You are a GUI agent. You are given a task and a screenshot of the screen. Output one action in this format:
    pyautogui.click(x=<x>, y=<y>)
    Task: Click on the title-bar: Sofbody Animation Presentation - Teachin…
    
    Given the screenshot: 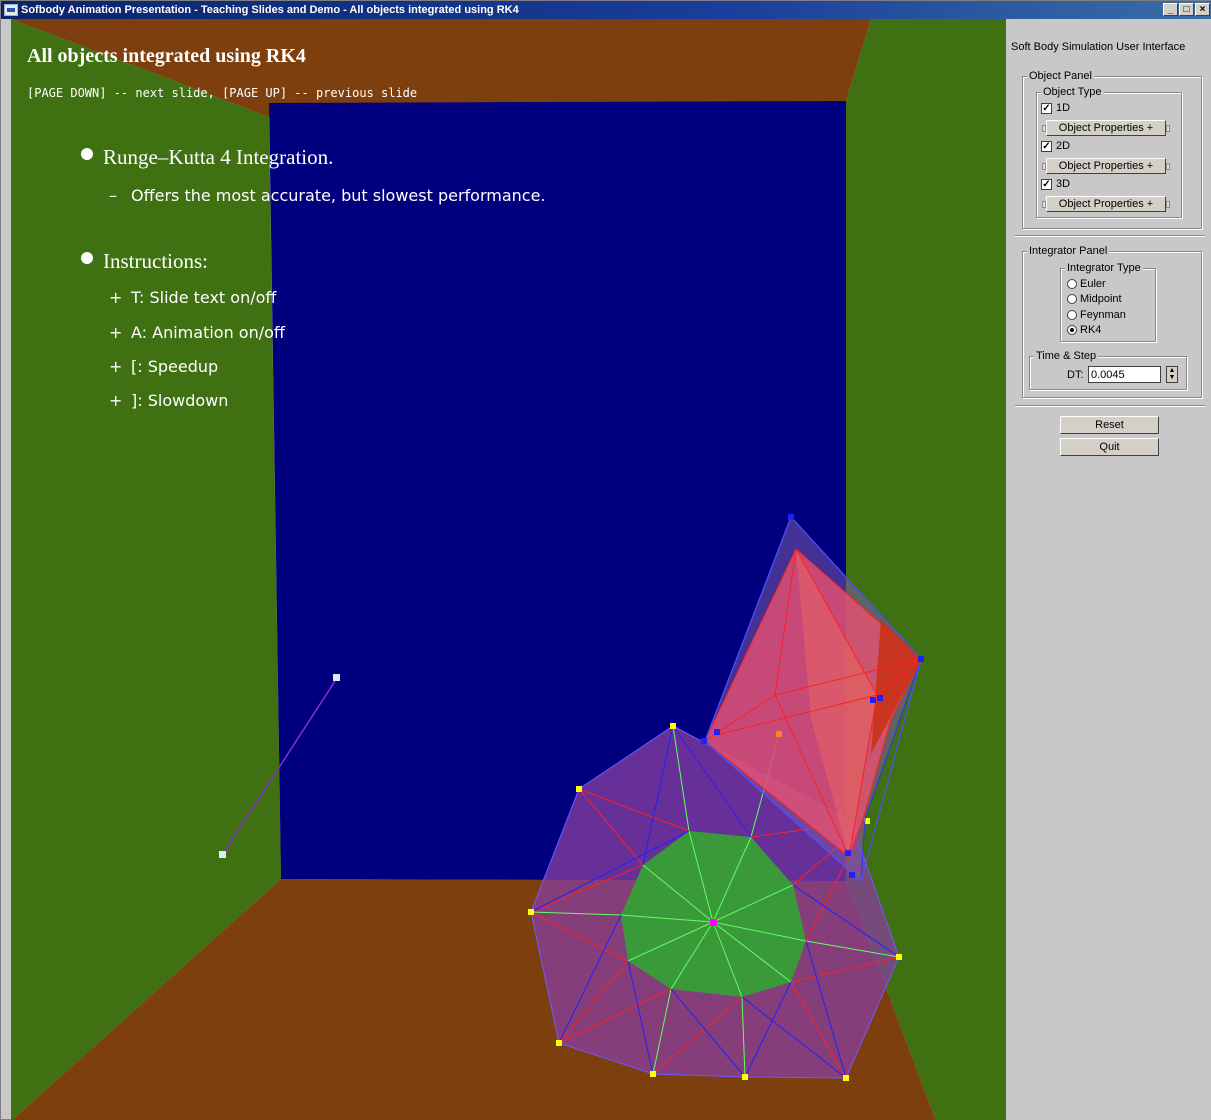 What is the action you would take?
    pyautogui.click(x=606, y=10)
    